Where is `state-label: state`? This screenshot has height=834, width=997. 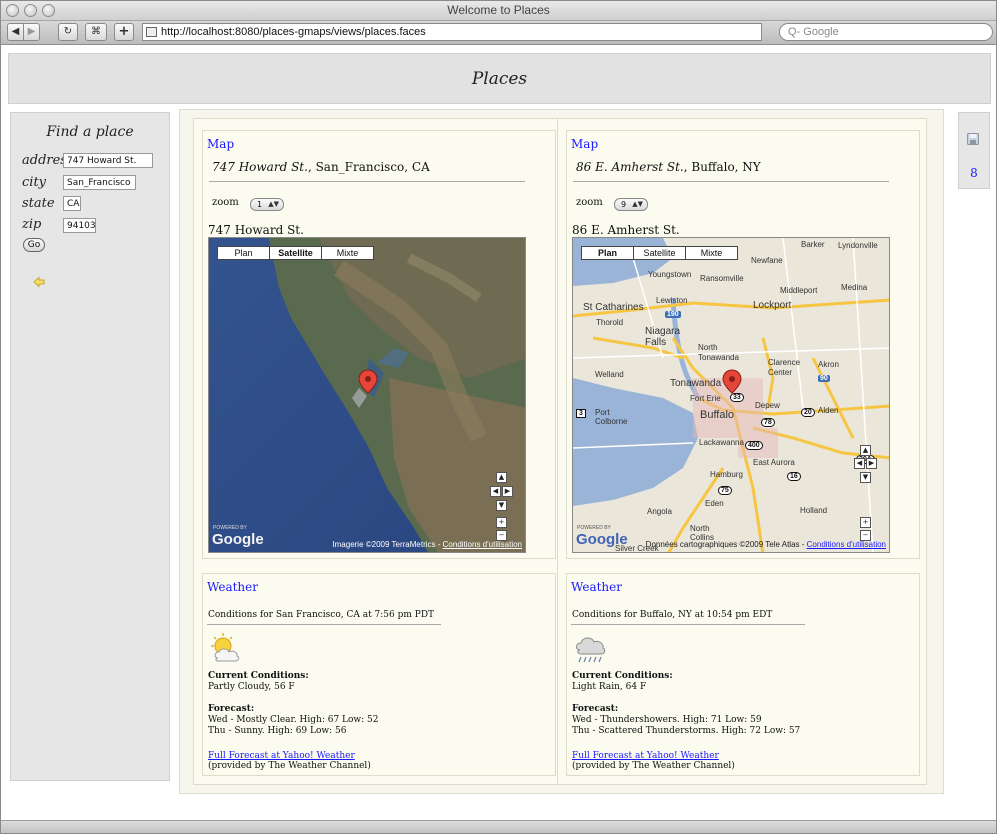 state-label: state is located at coordinates (38, 203).